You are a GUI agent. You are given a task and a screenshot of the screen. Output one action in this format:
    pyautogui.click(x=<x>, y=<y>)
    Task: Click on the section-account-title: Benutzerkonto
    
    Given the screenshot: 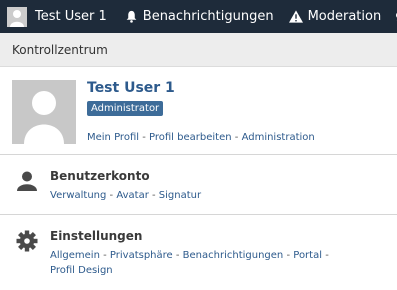 What is the action you would take?
    pyautogui.click(x=100, y=176)
    